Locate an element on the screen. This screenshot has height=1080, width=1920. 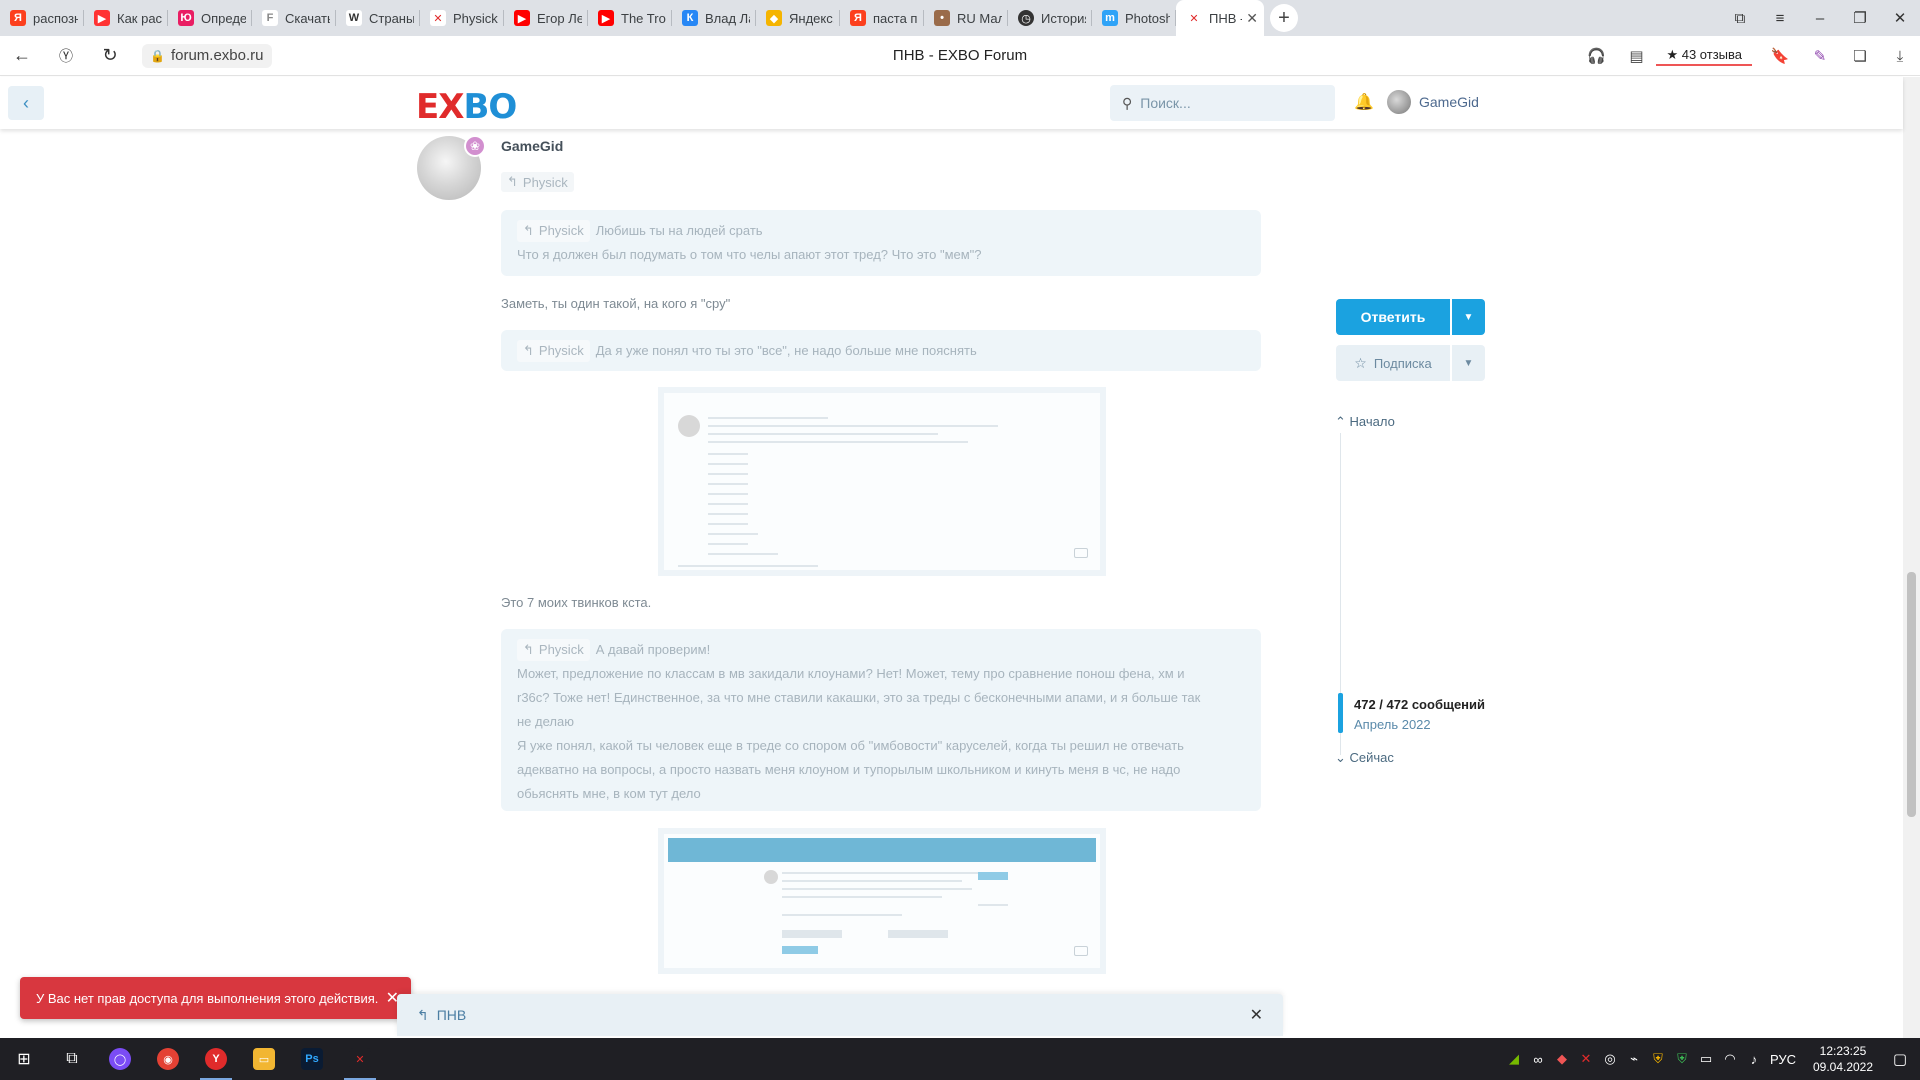
font-icon: F is located at coordinates (270, 18).